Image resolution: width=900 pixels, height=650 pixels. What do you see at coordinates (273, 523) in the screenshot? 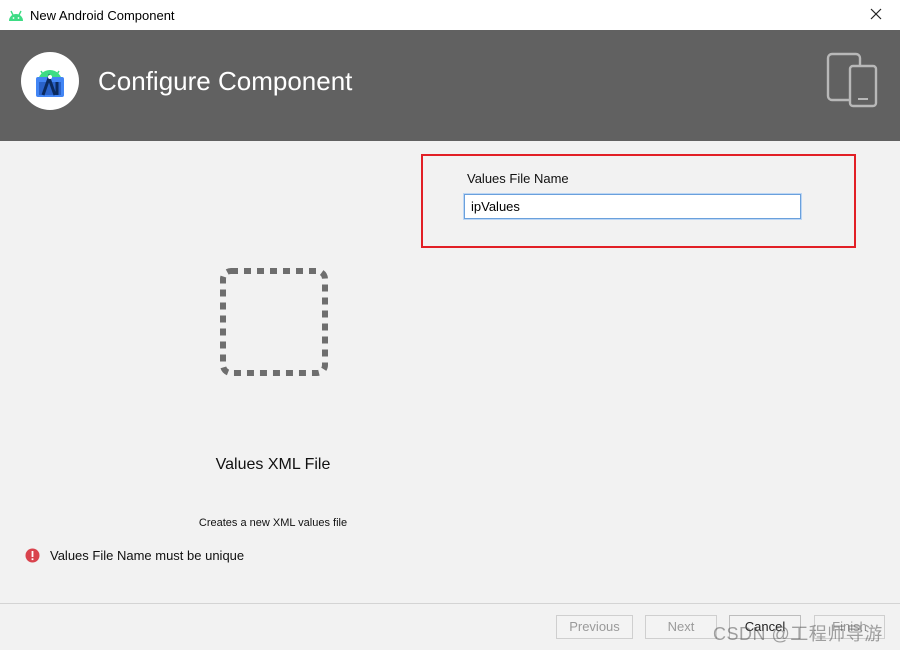
I see `template-description: Creates a new XML values file` at bounding box center [273, 523].